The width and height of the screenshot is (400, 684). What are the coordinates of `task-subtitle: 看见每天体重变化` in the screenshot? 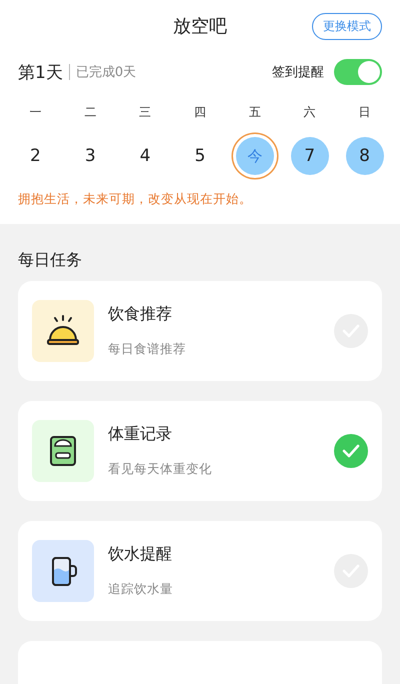 It's located at (160, 469).